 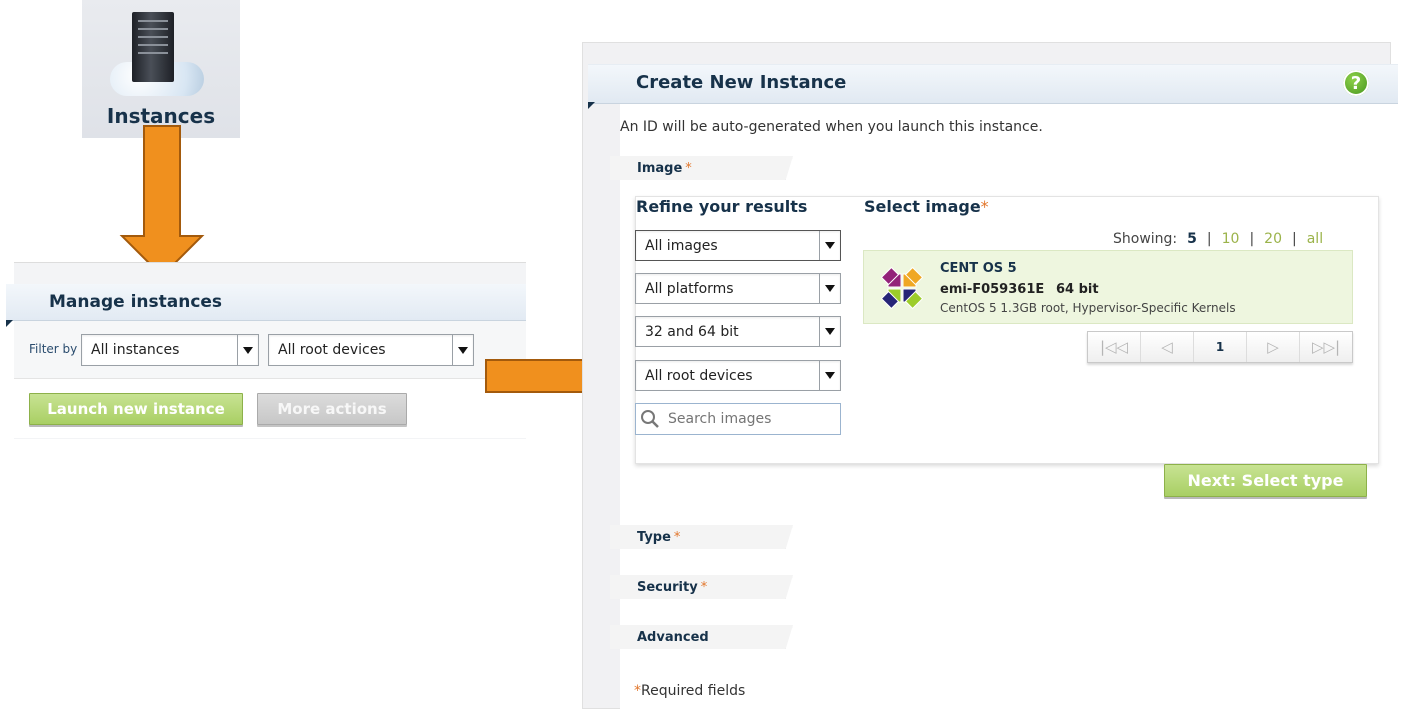 I want to click on centos-logo-icon, so click(x=902, y=288).